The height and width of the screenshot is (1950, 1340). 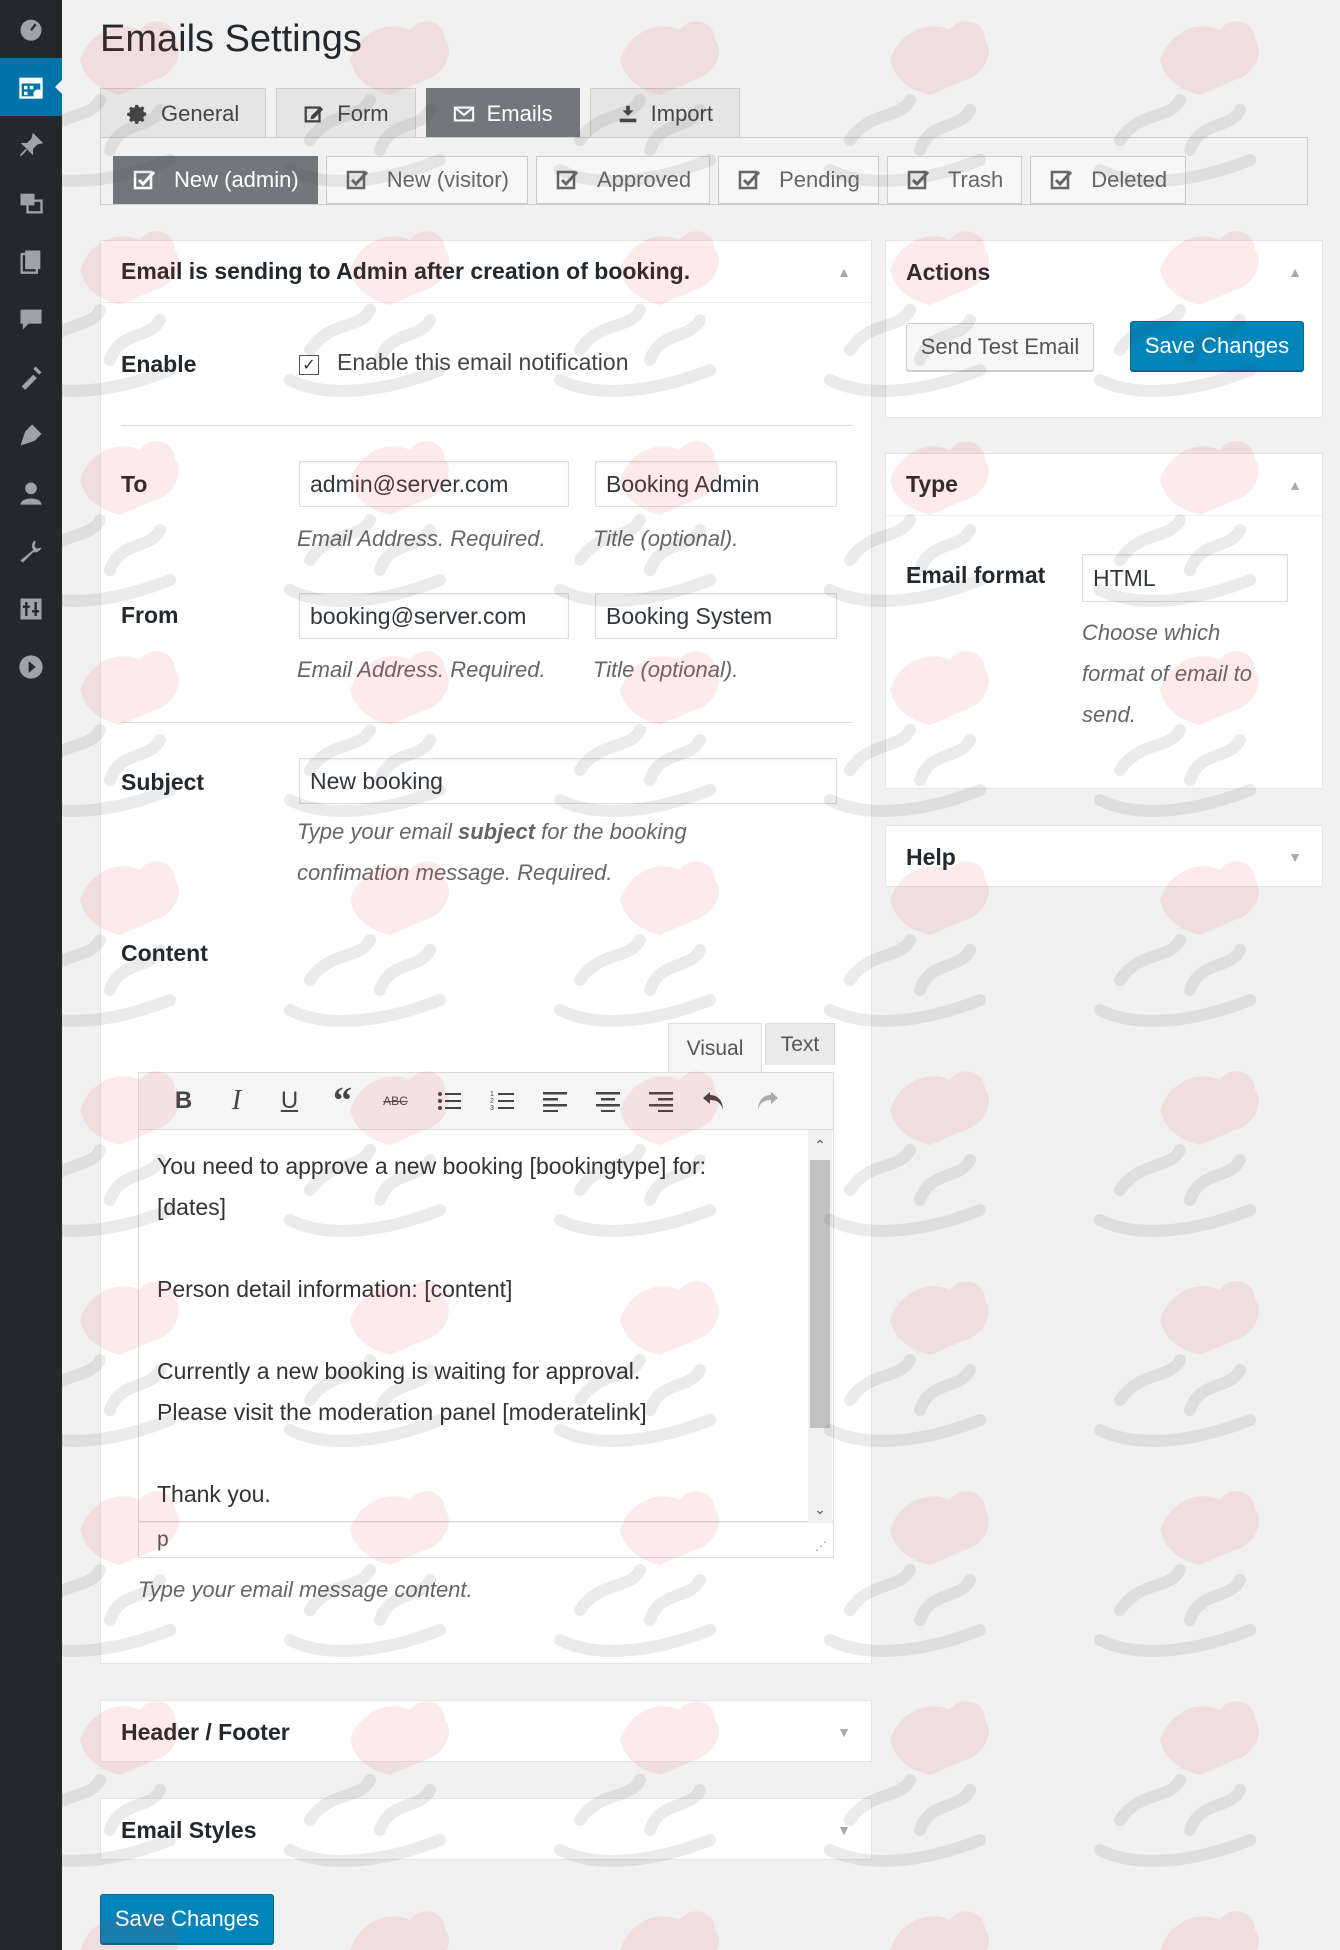 What do you see at coordinates (31, 667) in the screenshot?
I see `play-icon` at bounding box center [31, 667].